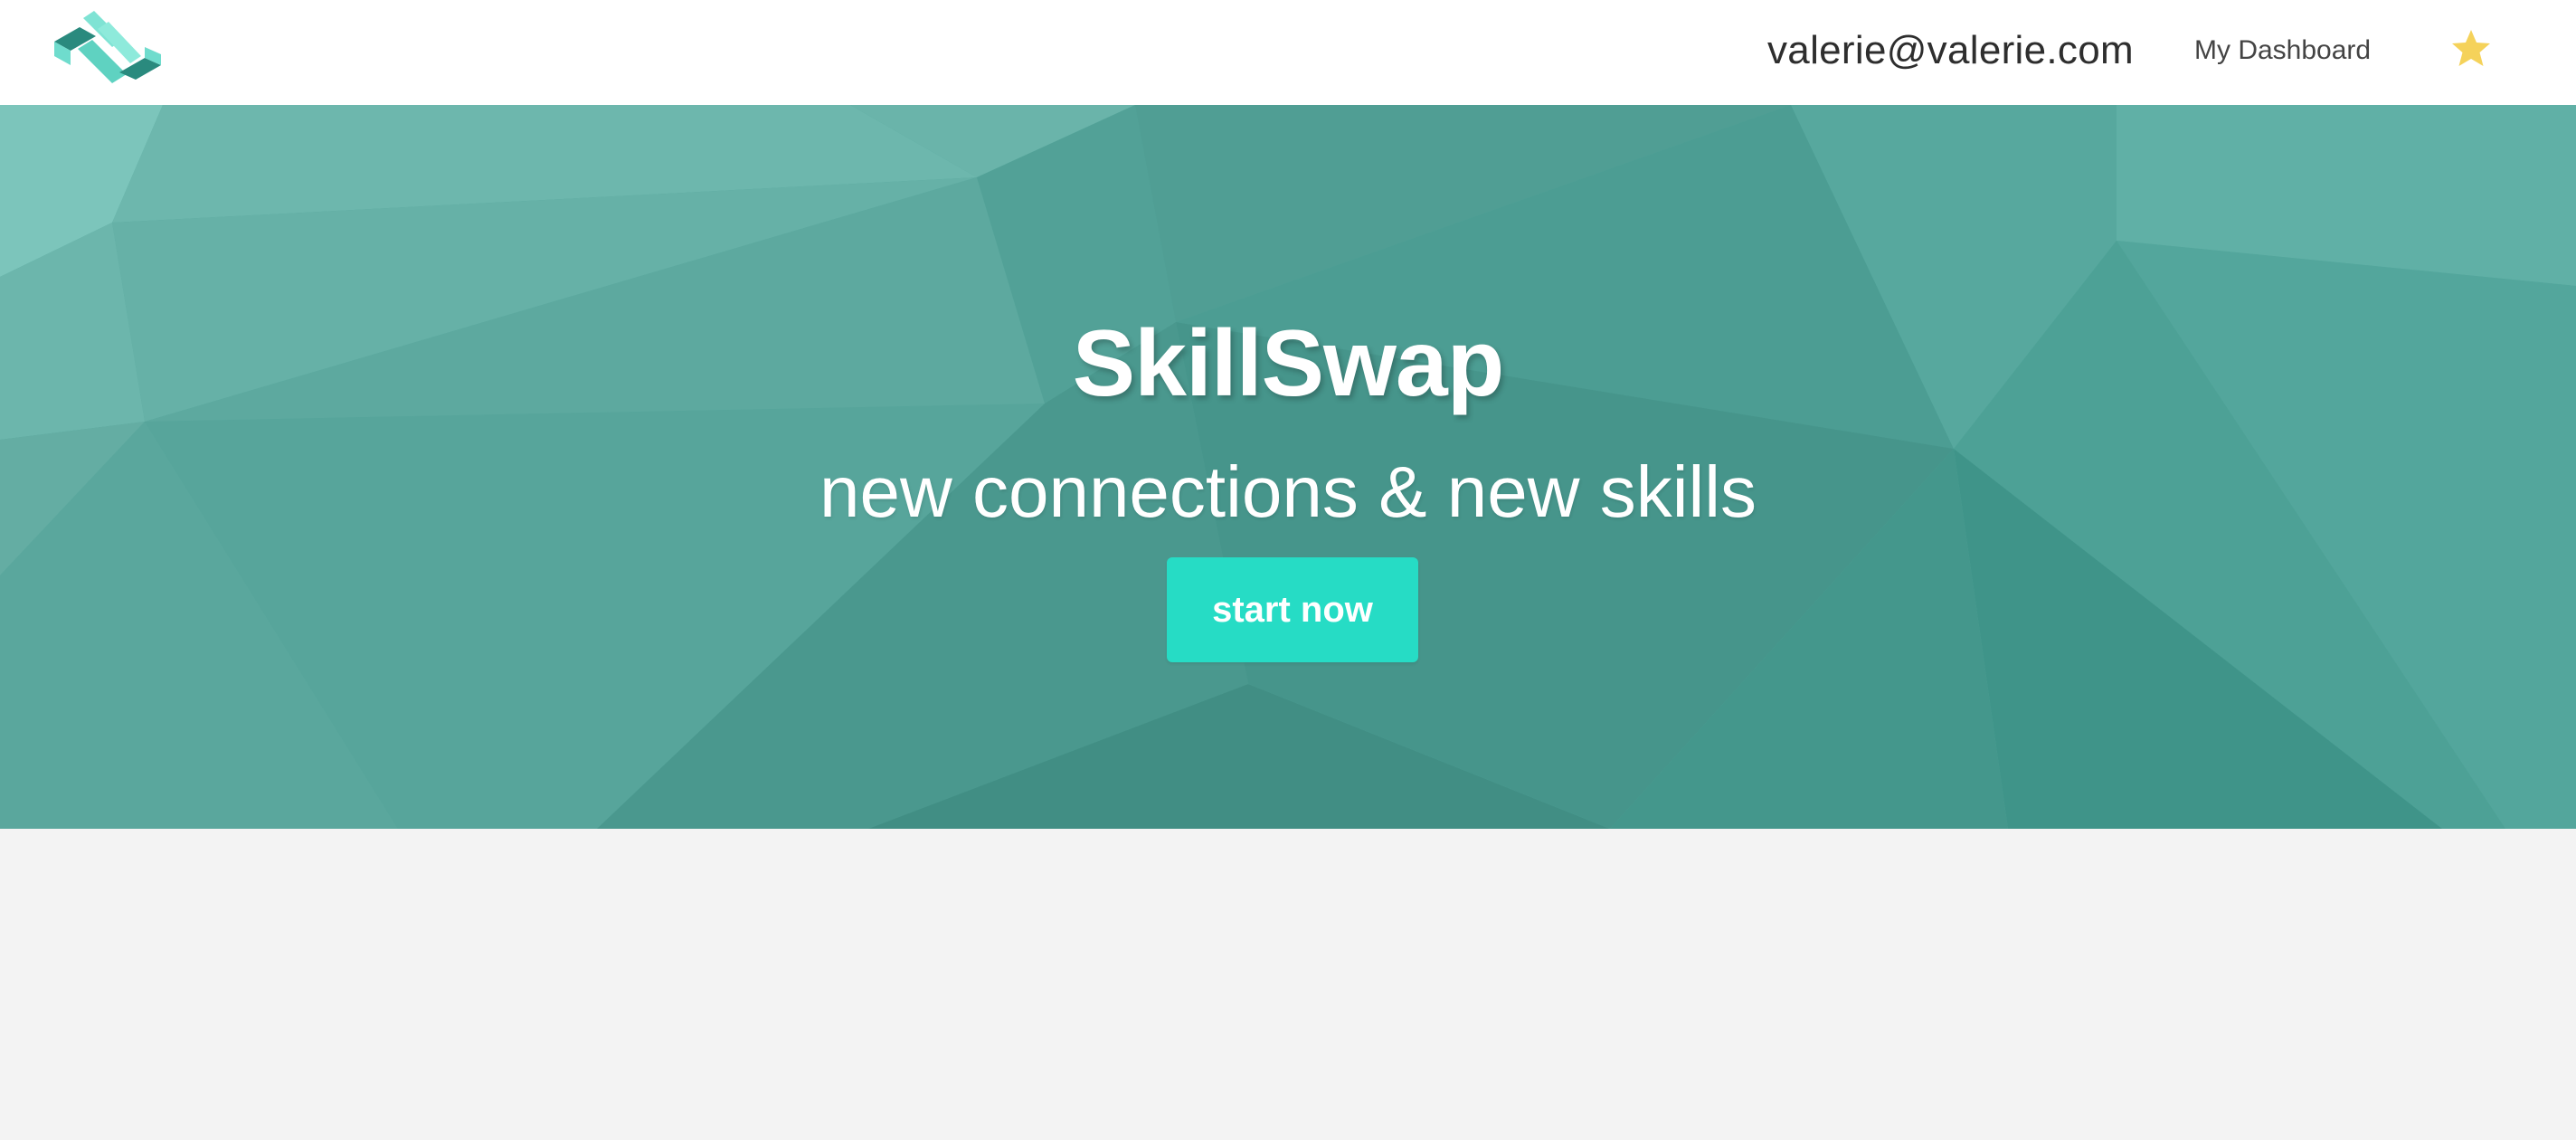  I want to click on skillswap-logo-icon, so click(106, 52).